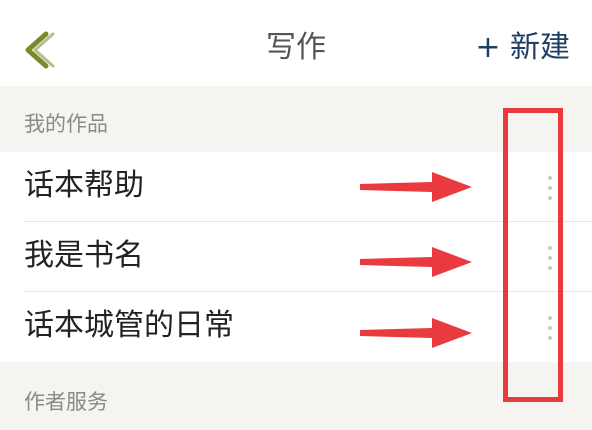 This screenshot has width=592, height=430. Describe the element at coordinates (129, 325) in the screenshot. I see `work-title: 话本城管的日常` at that location.